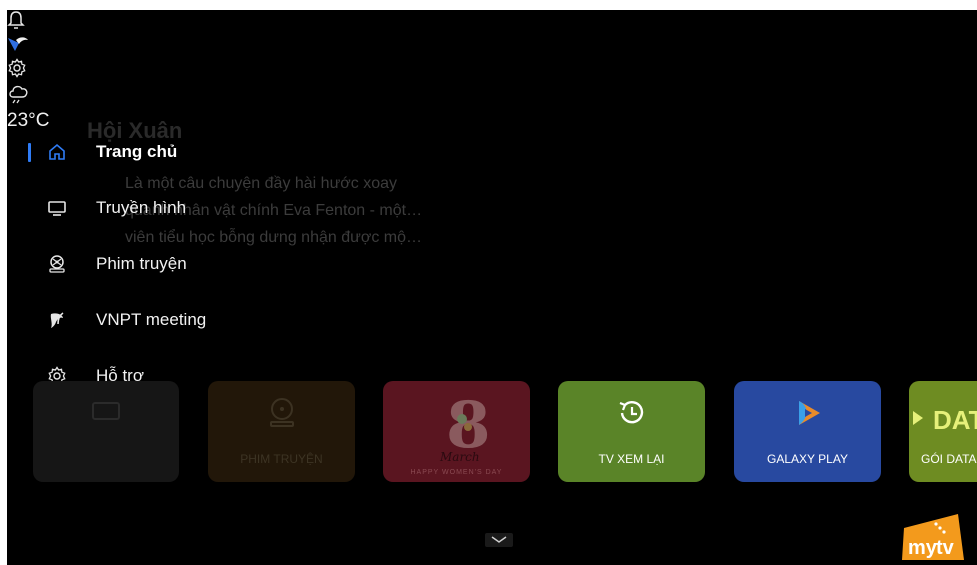  What do you see at coordinates (106, 431) in the screenshot?
I see `card-tv` at bounding box center [106, 431].